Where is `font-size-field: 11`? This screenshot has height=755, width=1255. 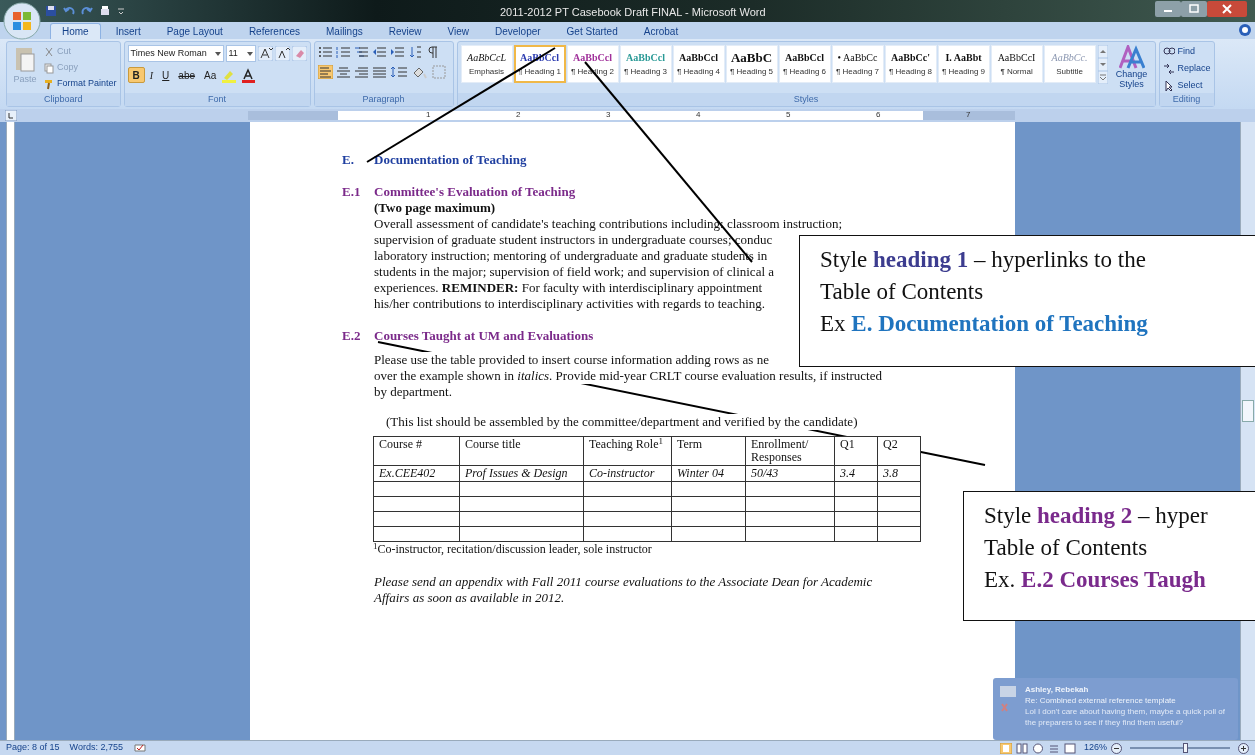
font-size-field: 11 is located at coordinates (240, 53).